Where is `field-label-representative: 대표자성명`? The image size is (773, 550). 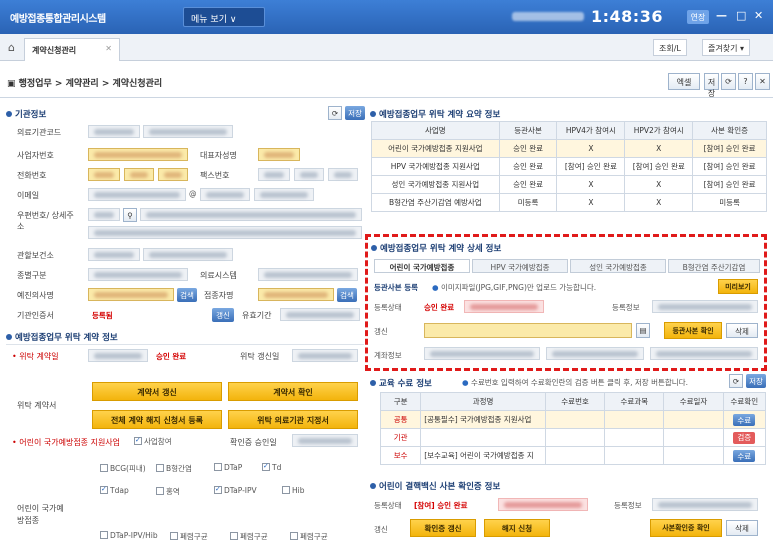 field-label-representative: 대표자성명 is located at coordinates (218, 155).